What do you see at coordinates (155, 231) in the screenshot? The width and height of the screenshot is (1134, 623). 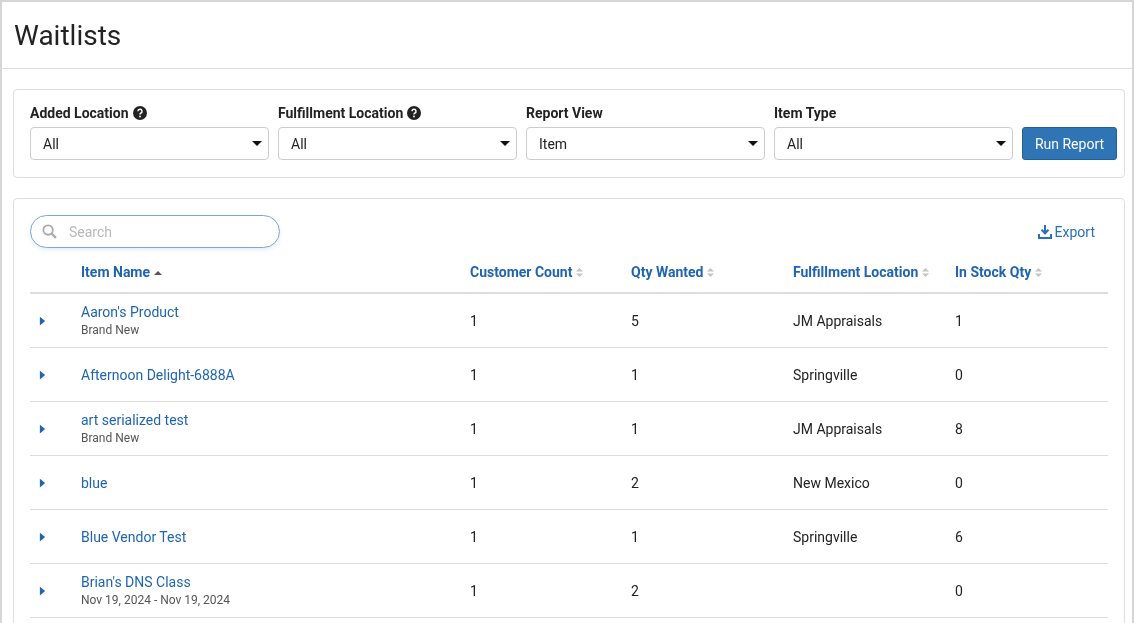 I see `search-field: Search` at bounding box center [155, 231].